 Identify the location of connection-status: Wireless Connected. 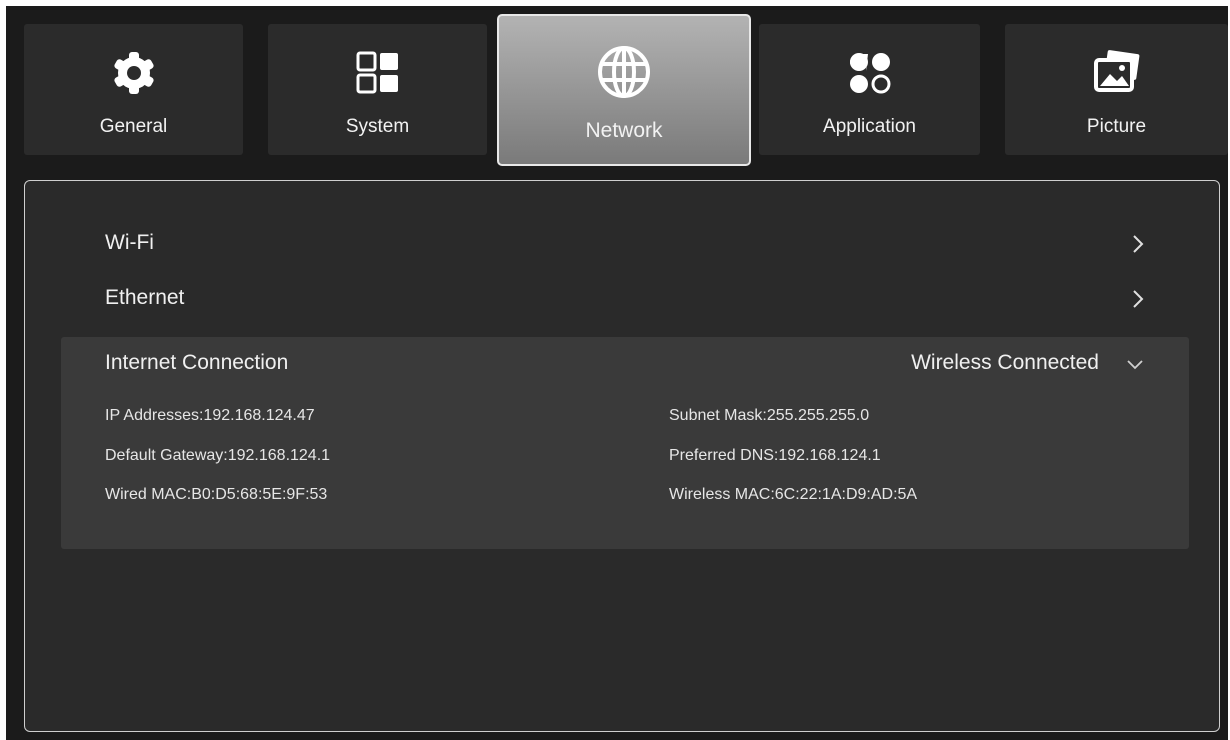
(1005, 362).